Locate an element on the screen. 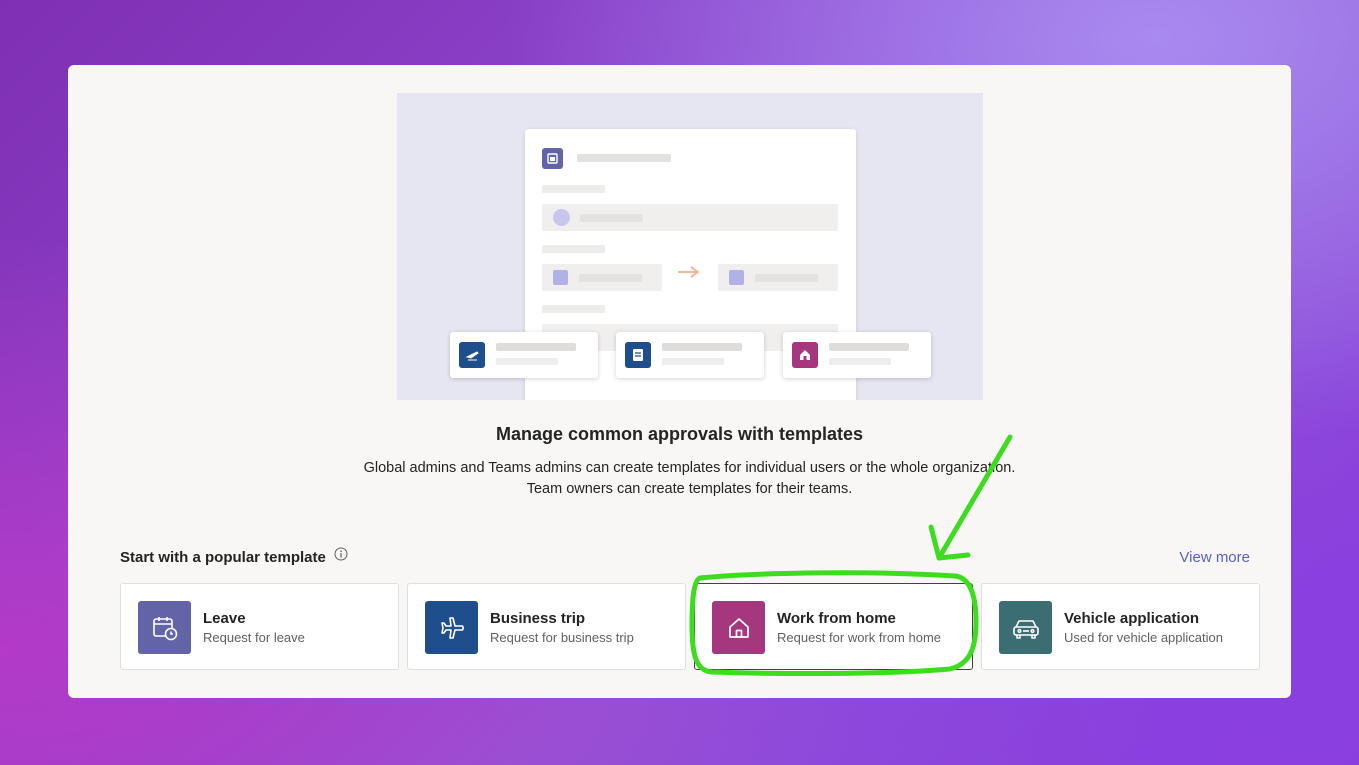  person-icon is located at coordinates (561, 217).